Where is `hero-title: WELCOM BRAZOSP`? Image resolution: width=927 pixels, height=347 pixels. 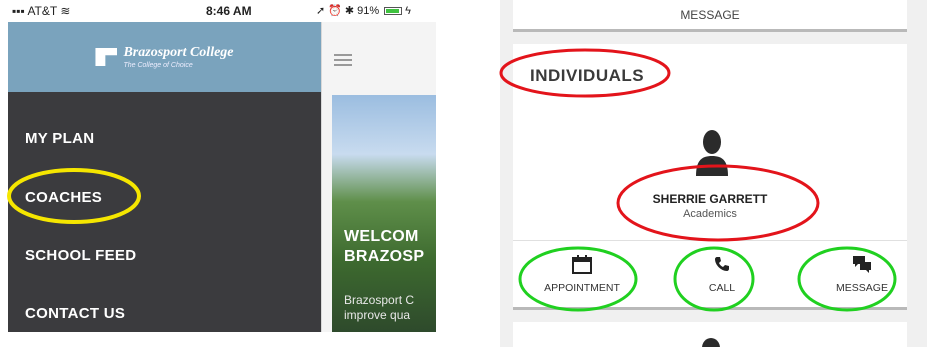
hero-title: WELCOM BRAZOSP is located at coordinates (384, 247).